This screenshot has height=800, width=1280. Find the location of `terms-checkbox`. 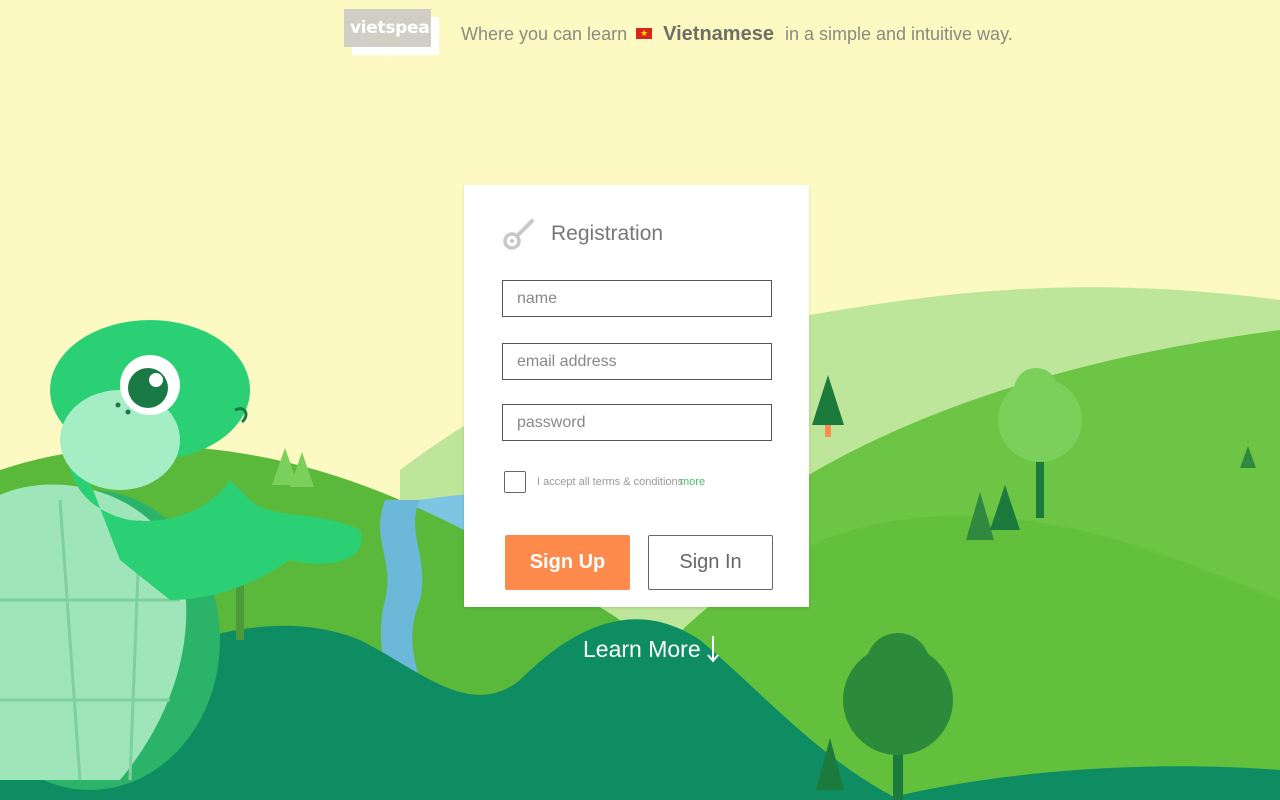

terms-checkbox is located at coordinates (515, 482).